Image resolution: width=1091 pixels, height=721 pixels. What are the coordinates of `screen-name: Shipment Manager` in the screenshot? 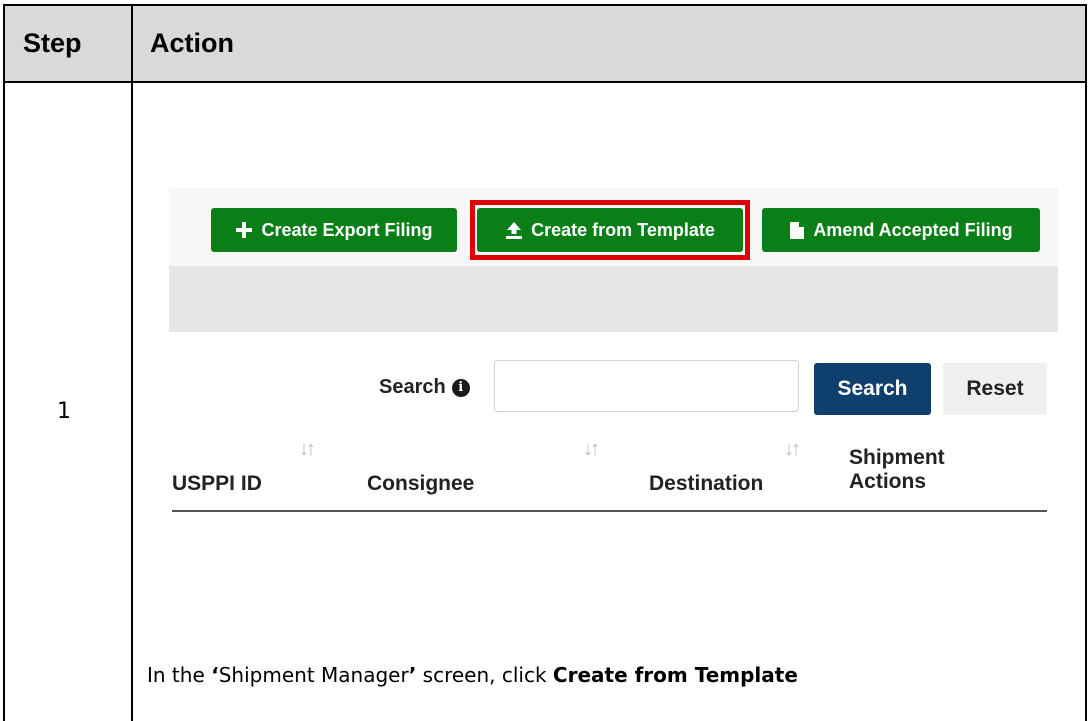 It's located at (313, 675).